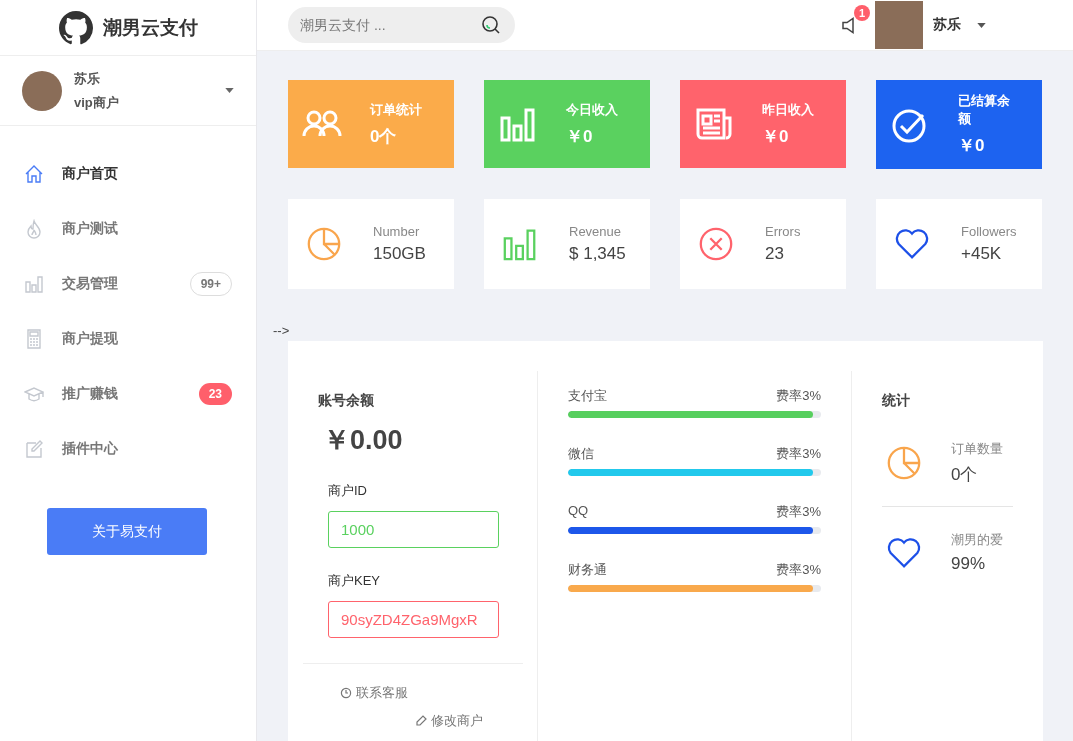 Image resolution: width=1073 pixels, height=741 pixels. I want to click on balance-amount: ￥0.00, so click(363, 440).